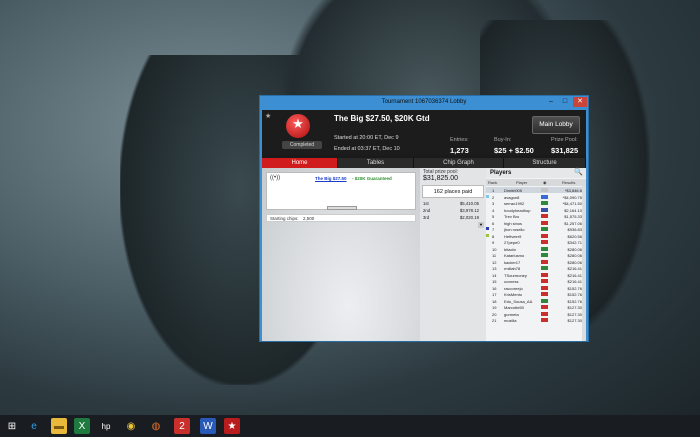  What do you see at coordinates (342, 208) in the screenshot?
I see `info-scroll-handle` at bounding box center [342, 208].